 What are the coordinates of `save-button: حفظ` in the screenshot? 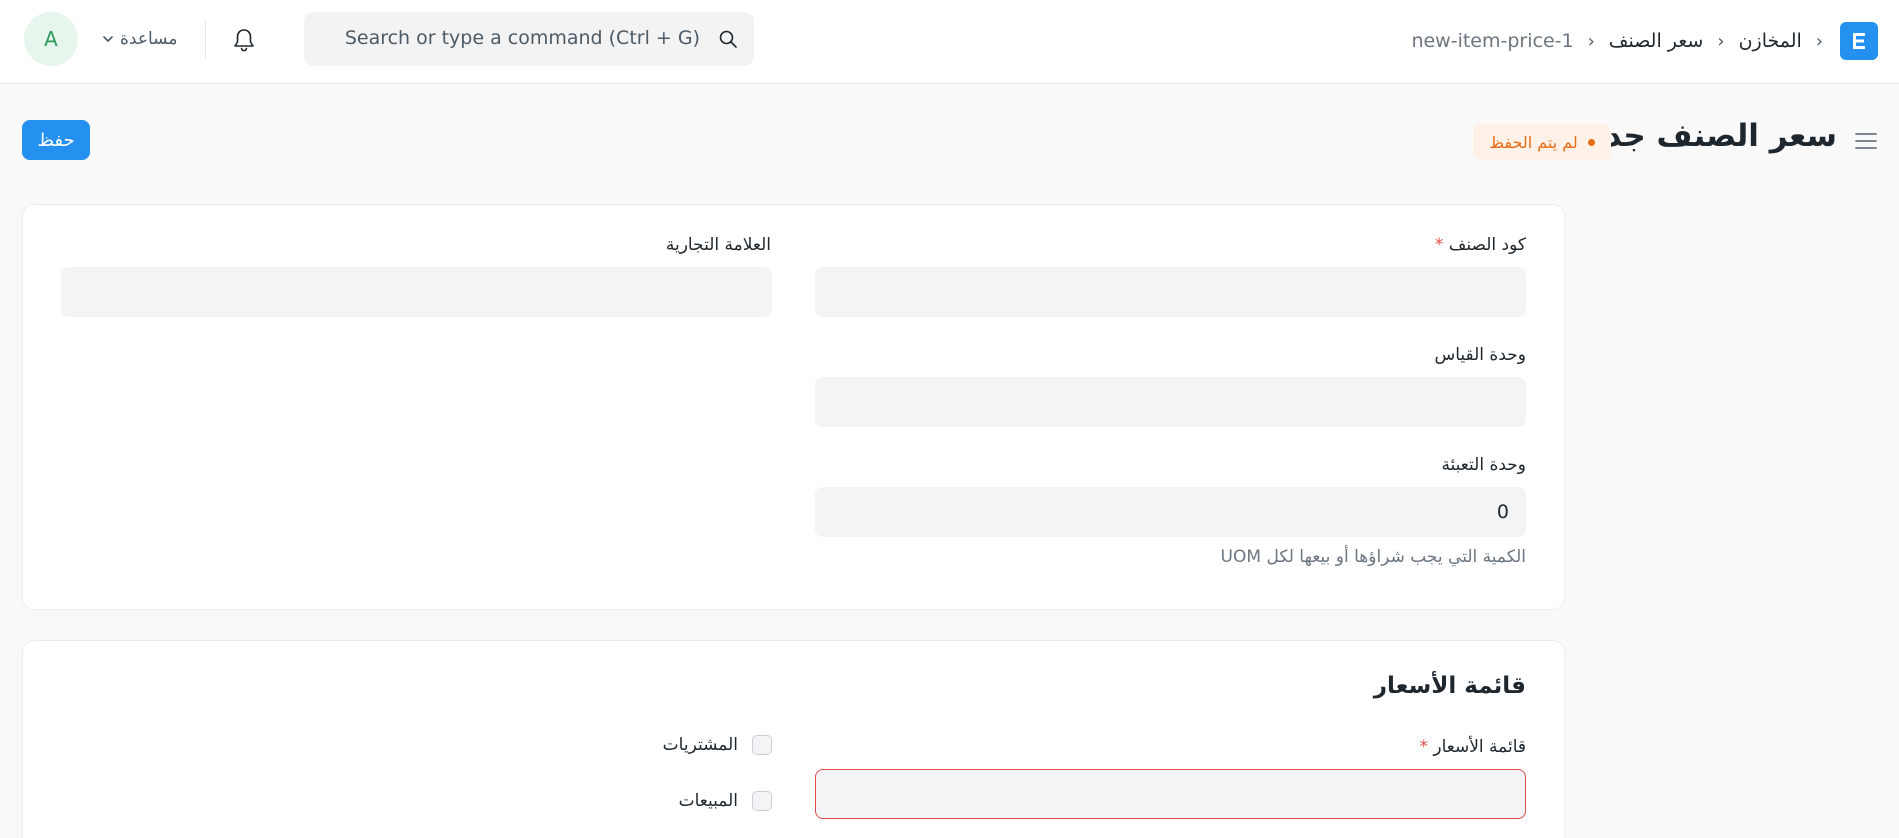 It's located at (56, 140).